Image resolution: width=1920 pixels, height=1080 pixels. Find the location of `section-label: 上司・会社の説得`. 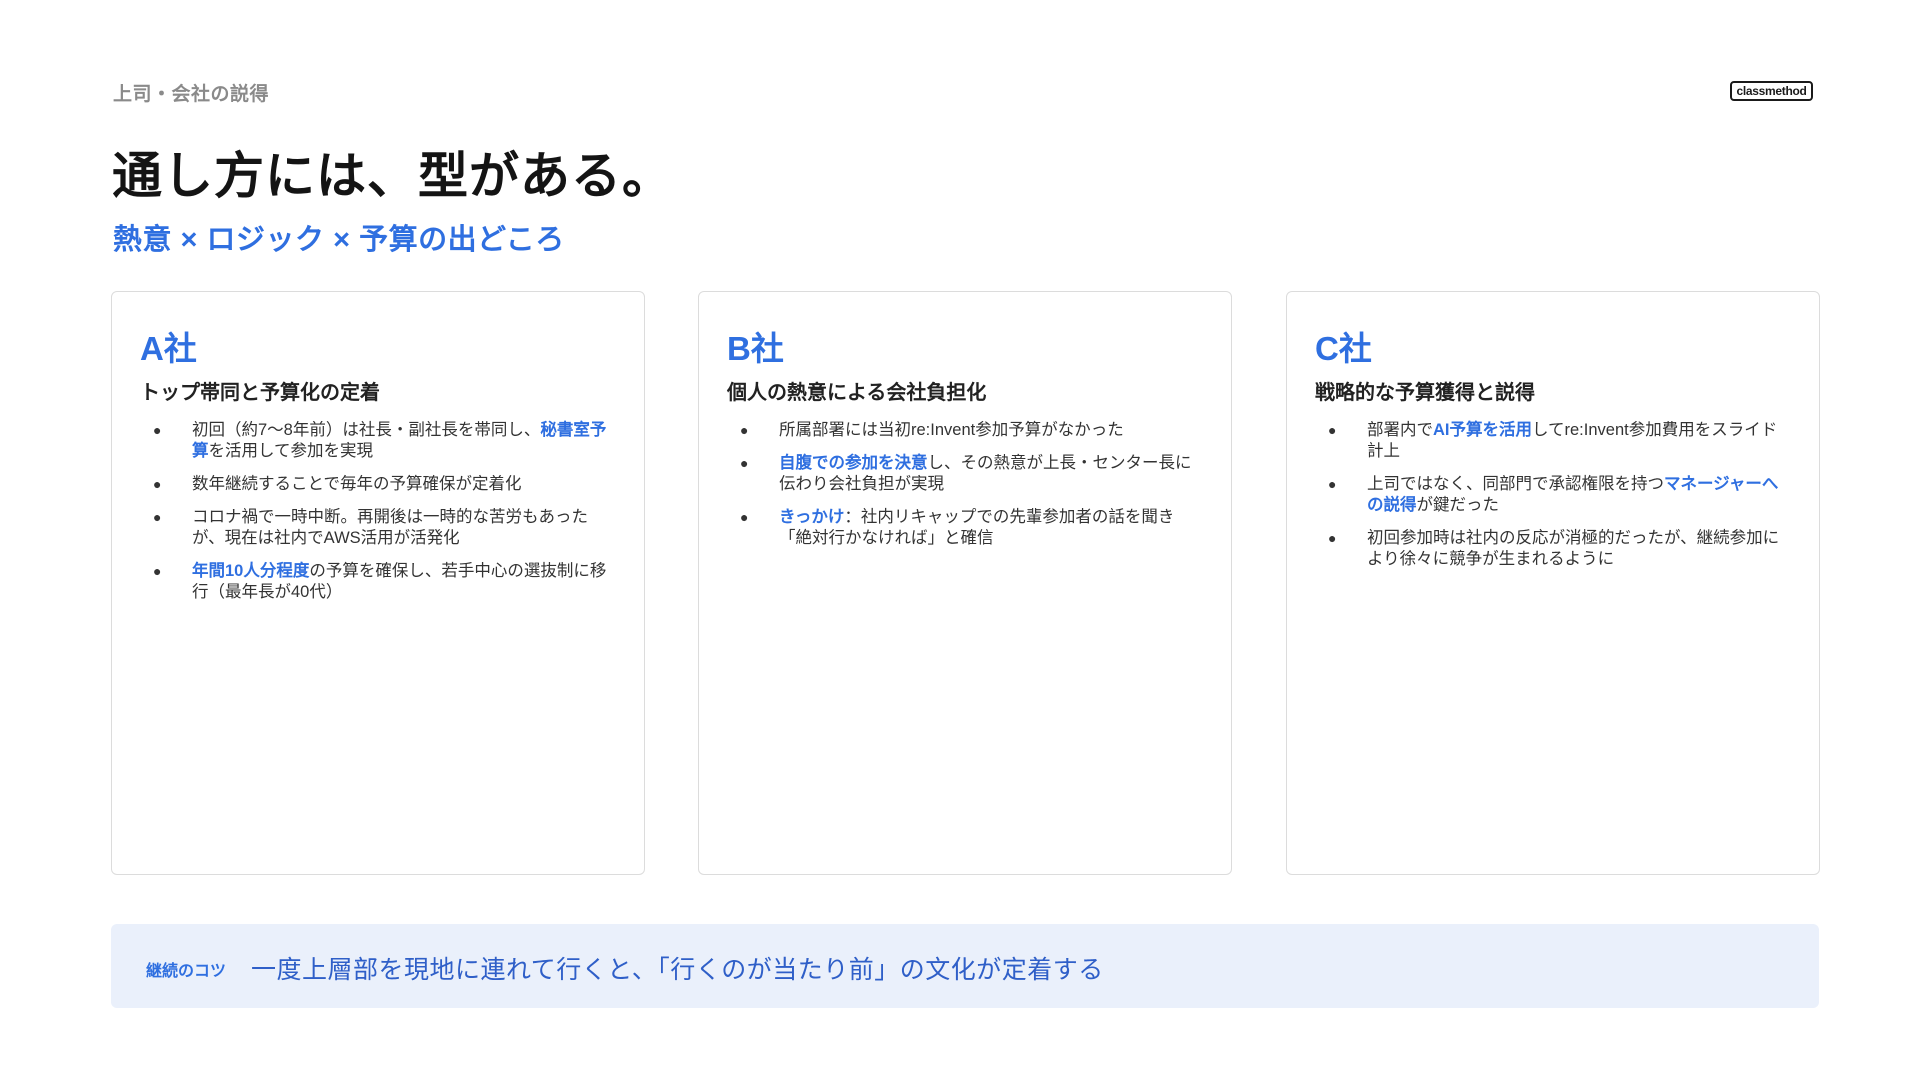

section-label: 上司・会社の説得 is located at coordinates (191, 94).